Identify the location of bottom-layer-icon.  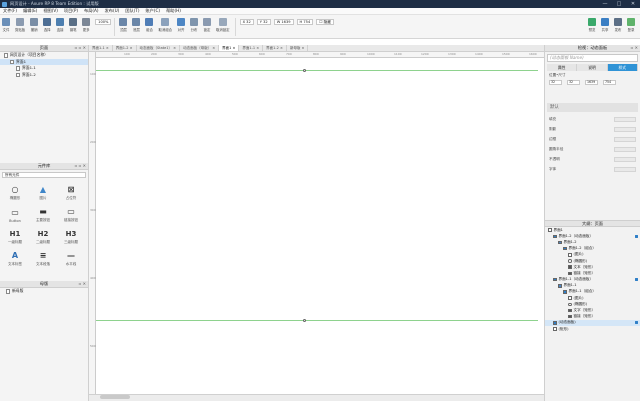
(136, 22).